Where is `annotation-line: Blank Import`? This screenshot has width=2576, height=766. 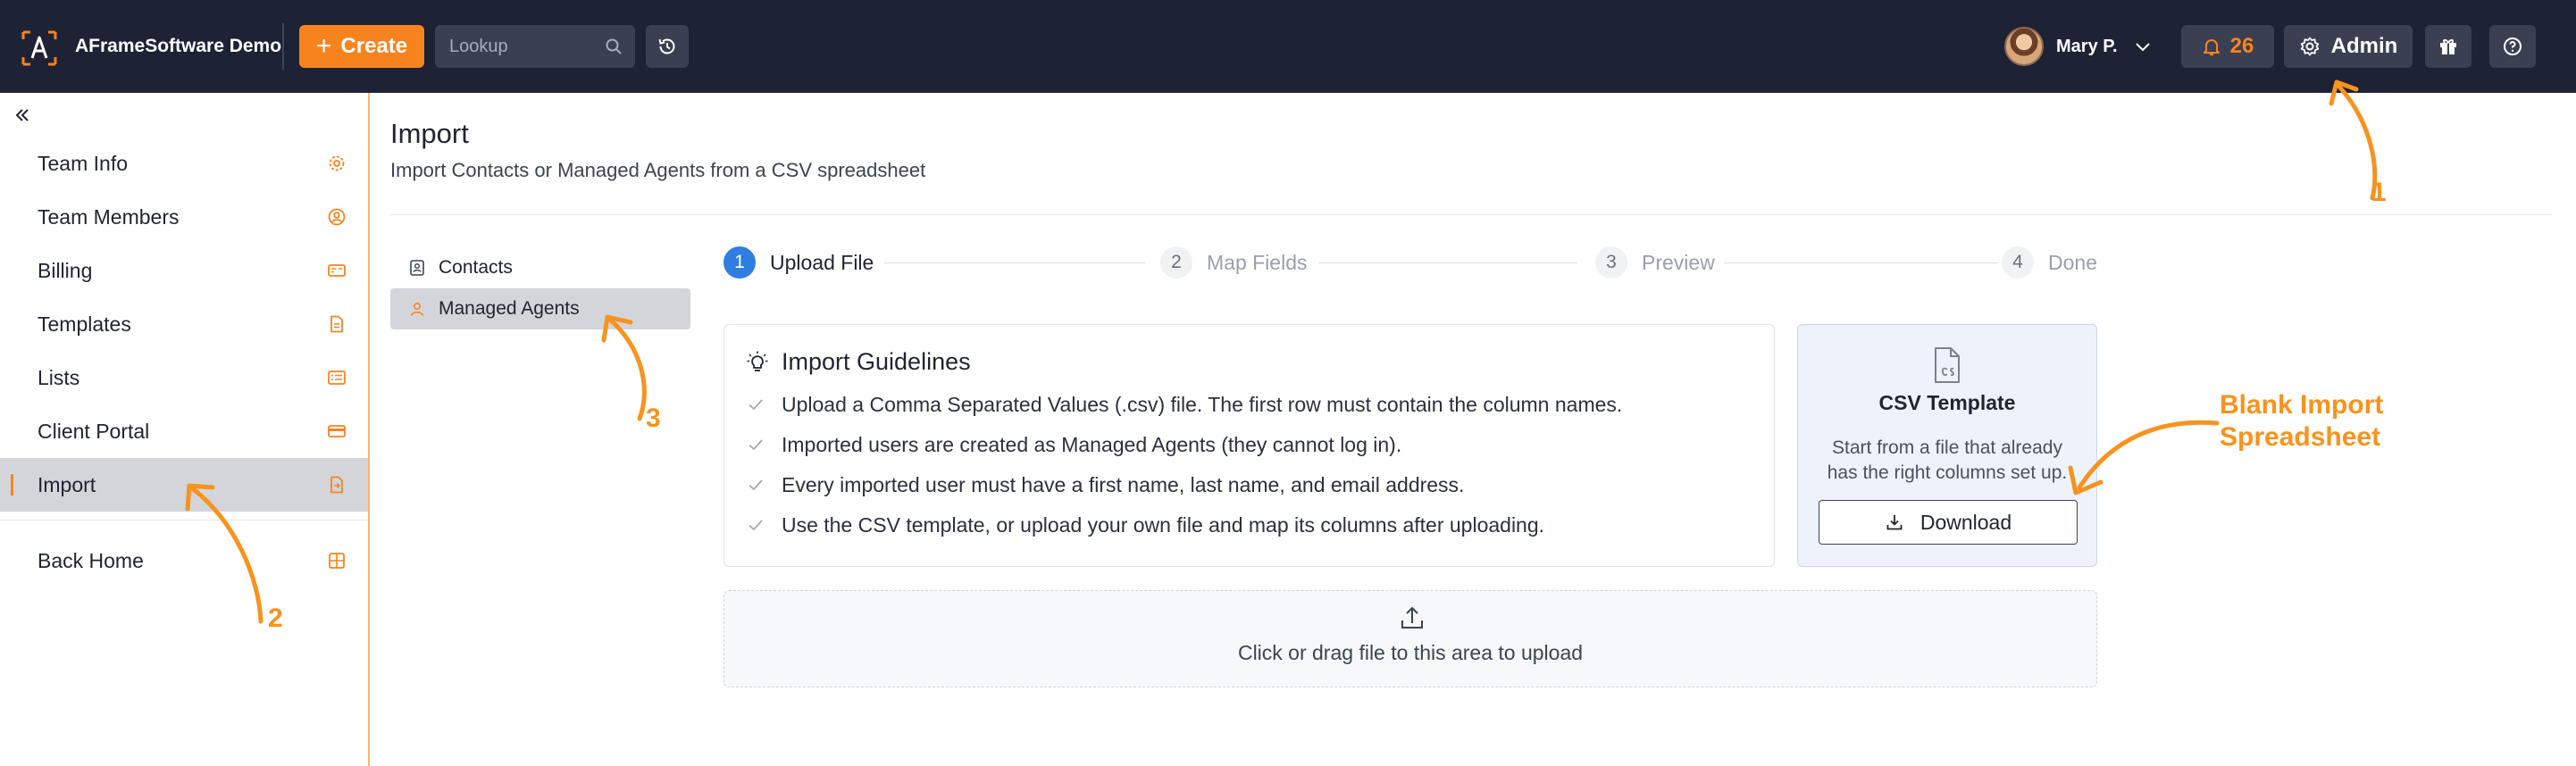
annotation-line: Blank Import is located at coordinates (2302, 405).